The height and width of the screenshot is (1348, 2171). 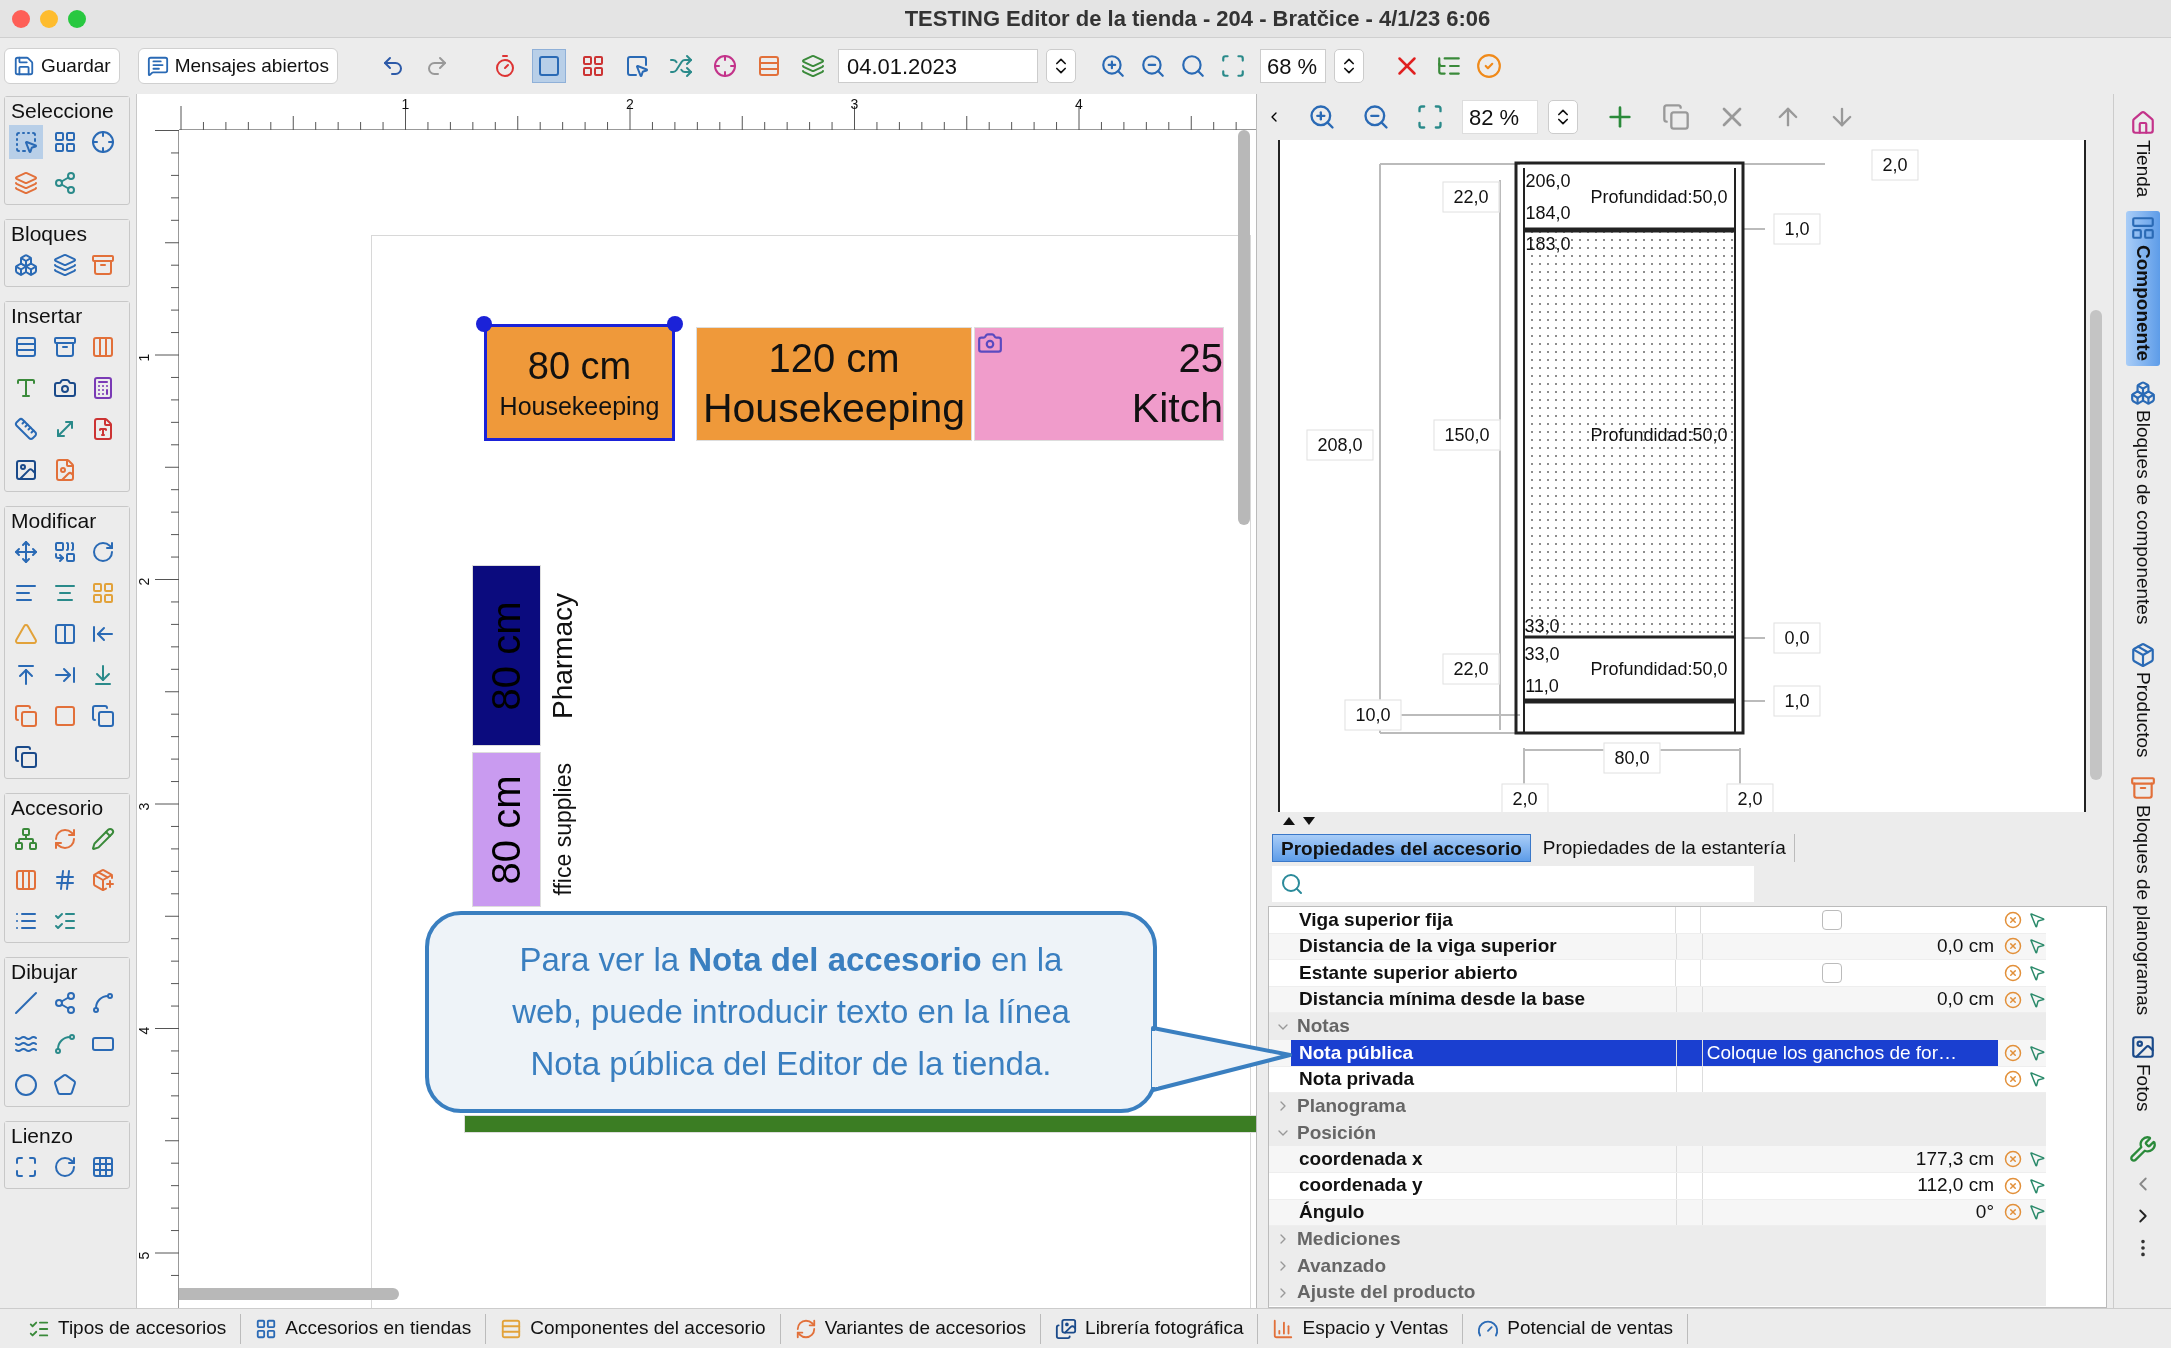 What do you see at coordinates (1150, 1328) in the screenshot?
I see `bottom-tab: Librería fotográfica` at bounding box center [1150, 1328].